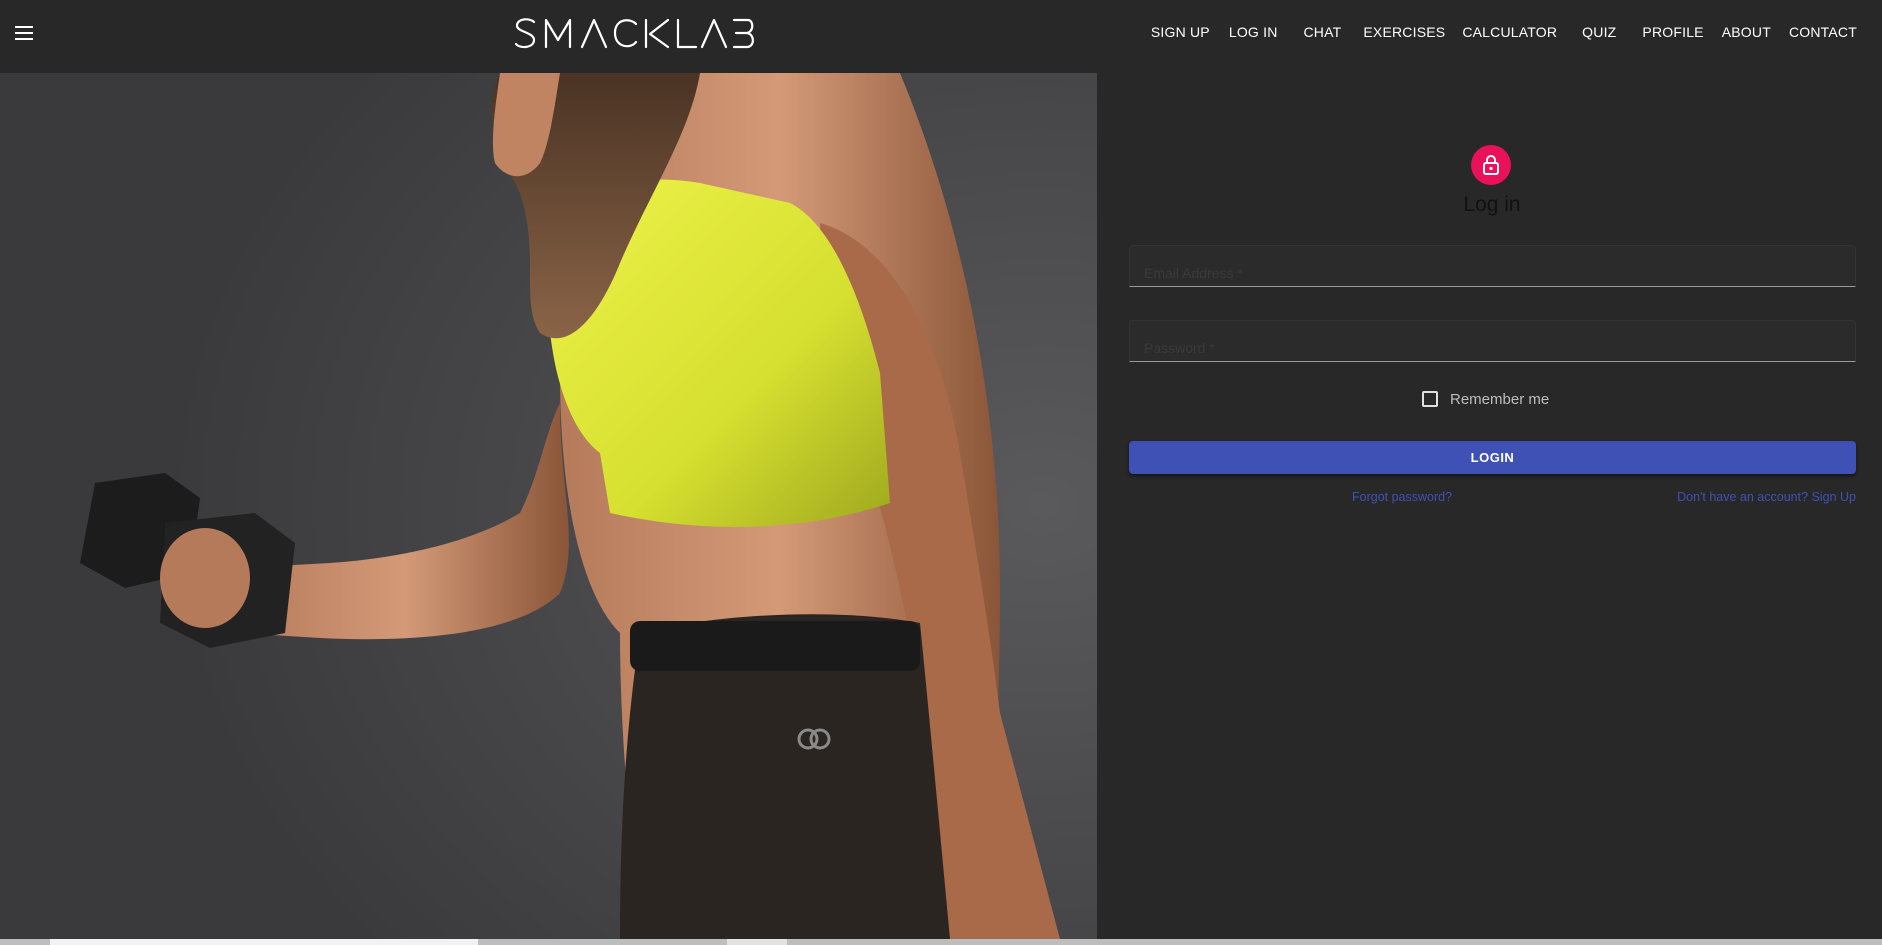 The image size is (1882, 945). I want to click on nav-profile: PROFILE, so click(1672, 32).